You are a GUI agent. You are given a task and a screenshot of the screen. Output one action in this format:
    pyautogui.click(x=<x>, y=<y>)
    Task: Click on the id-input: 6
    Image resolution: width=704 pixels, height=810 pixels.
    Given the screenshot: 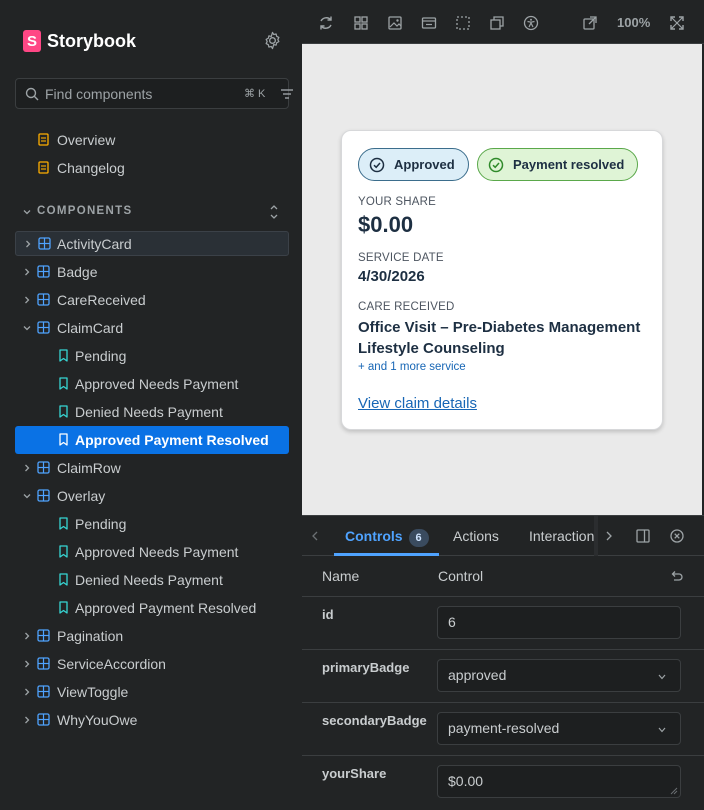 What is the action you would take?
    pyautogui.click(x=559, y=622)
    